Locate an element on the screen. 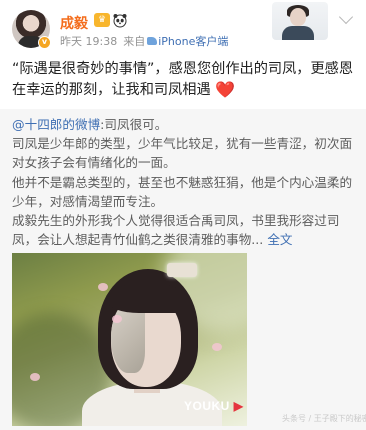 The width and height of the screenshot is (366, 430). post-date: 昨天 19:38 is located at coordinates (89, 41).